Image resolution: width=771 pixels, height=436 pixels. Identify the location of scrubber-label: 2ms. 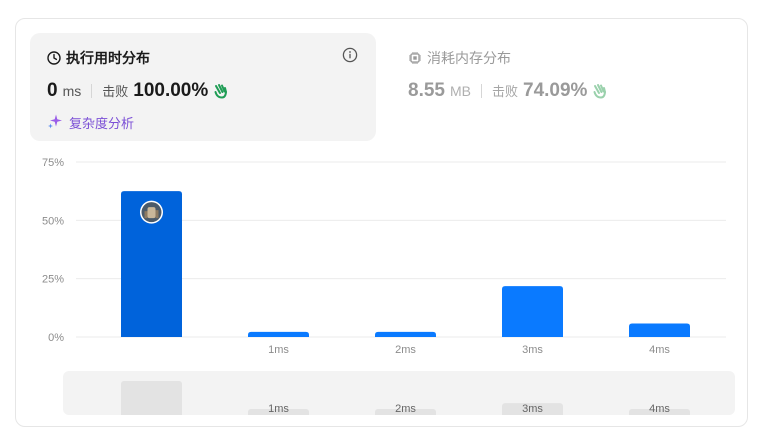
(405, 409).